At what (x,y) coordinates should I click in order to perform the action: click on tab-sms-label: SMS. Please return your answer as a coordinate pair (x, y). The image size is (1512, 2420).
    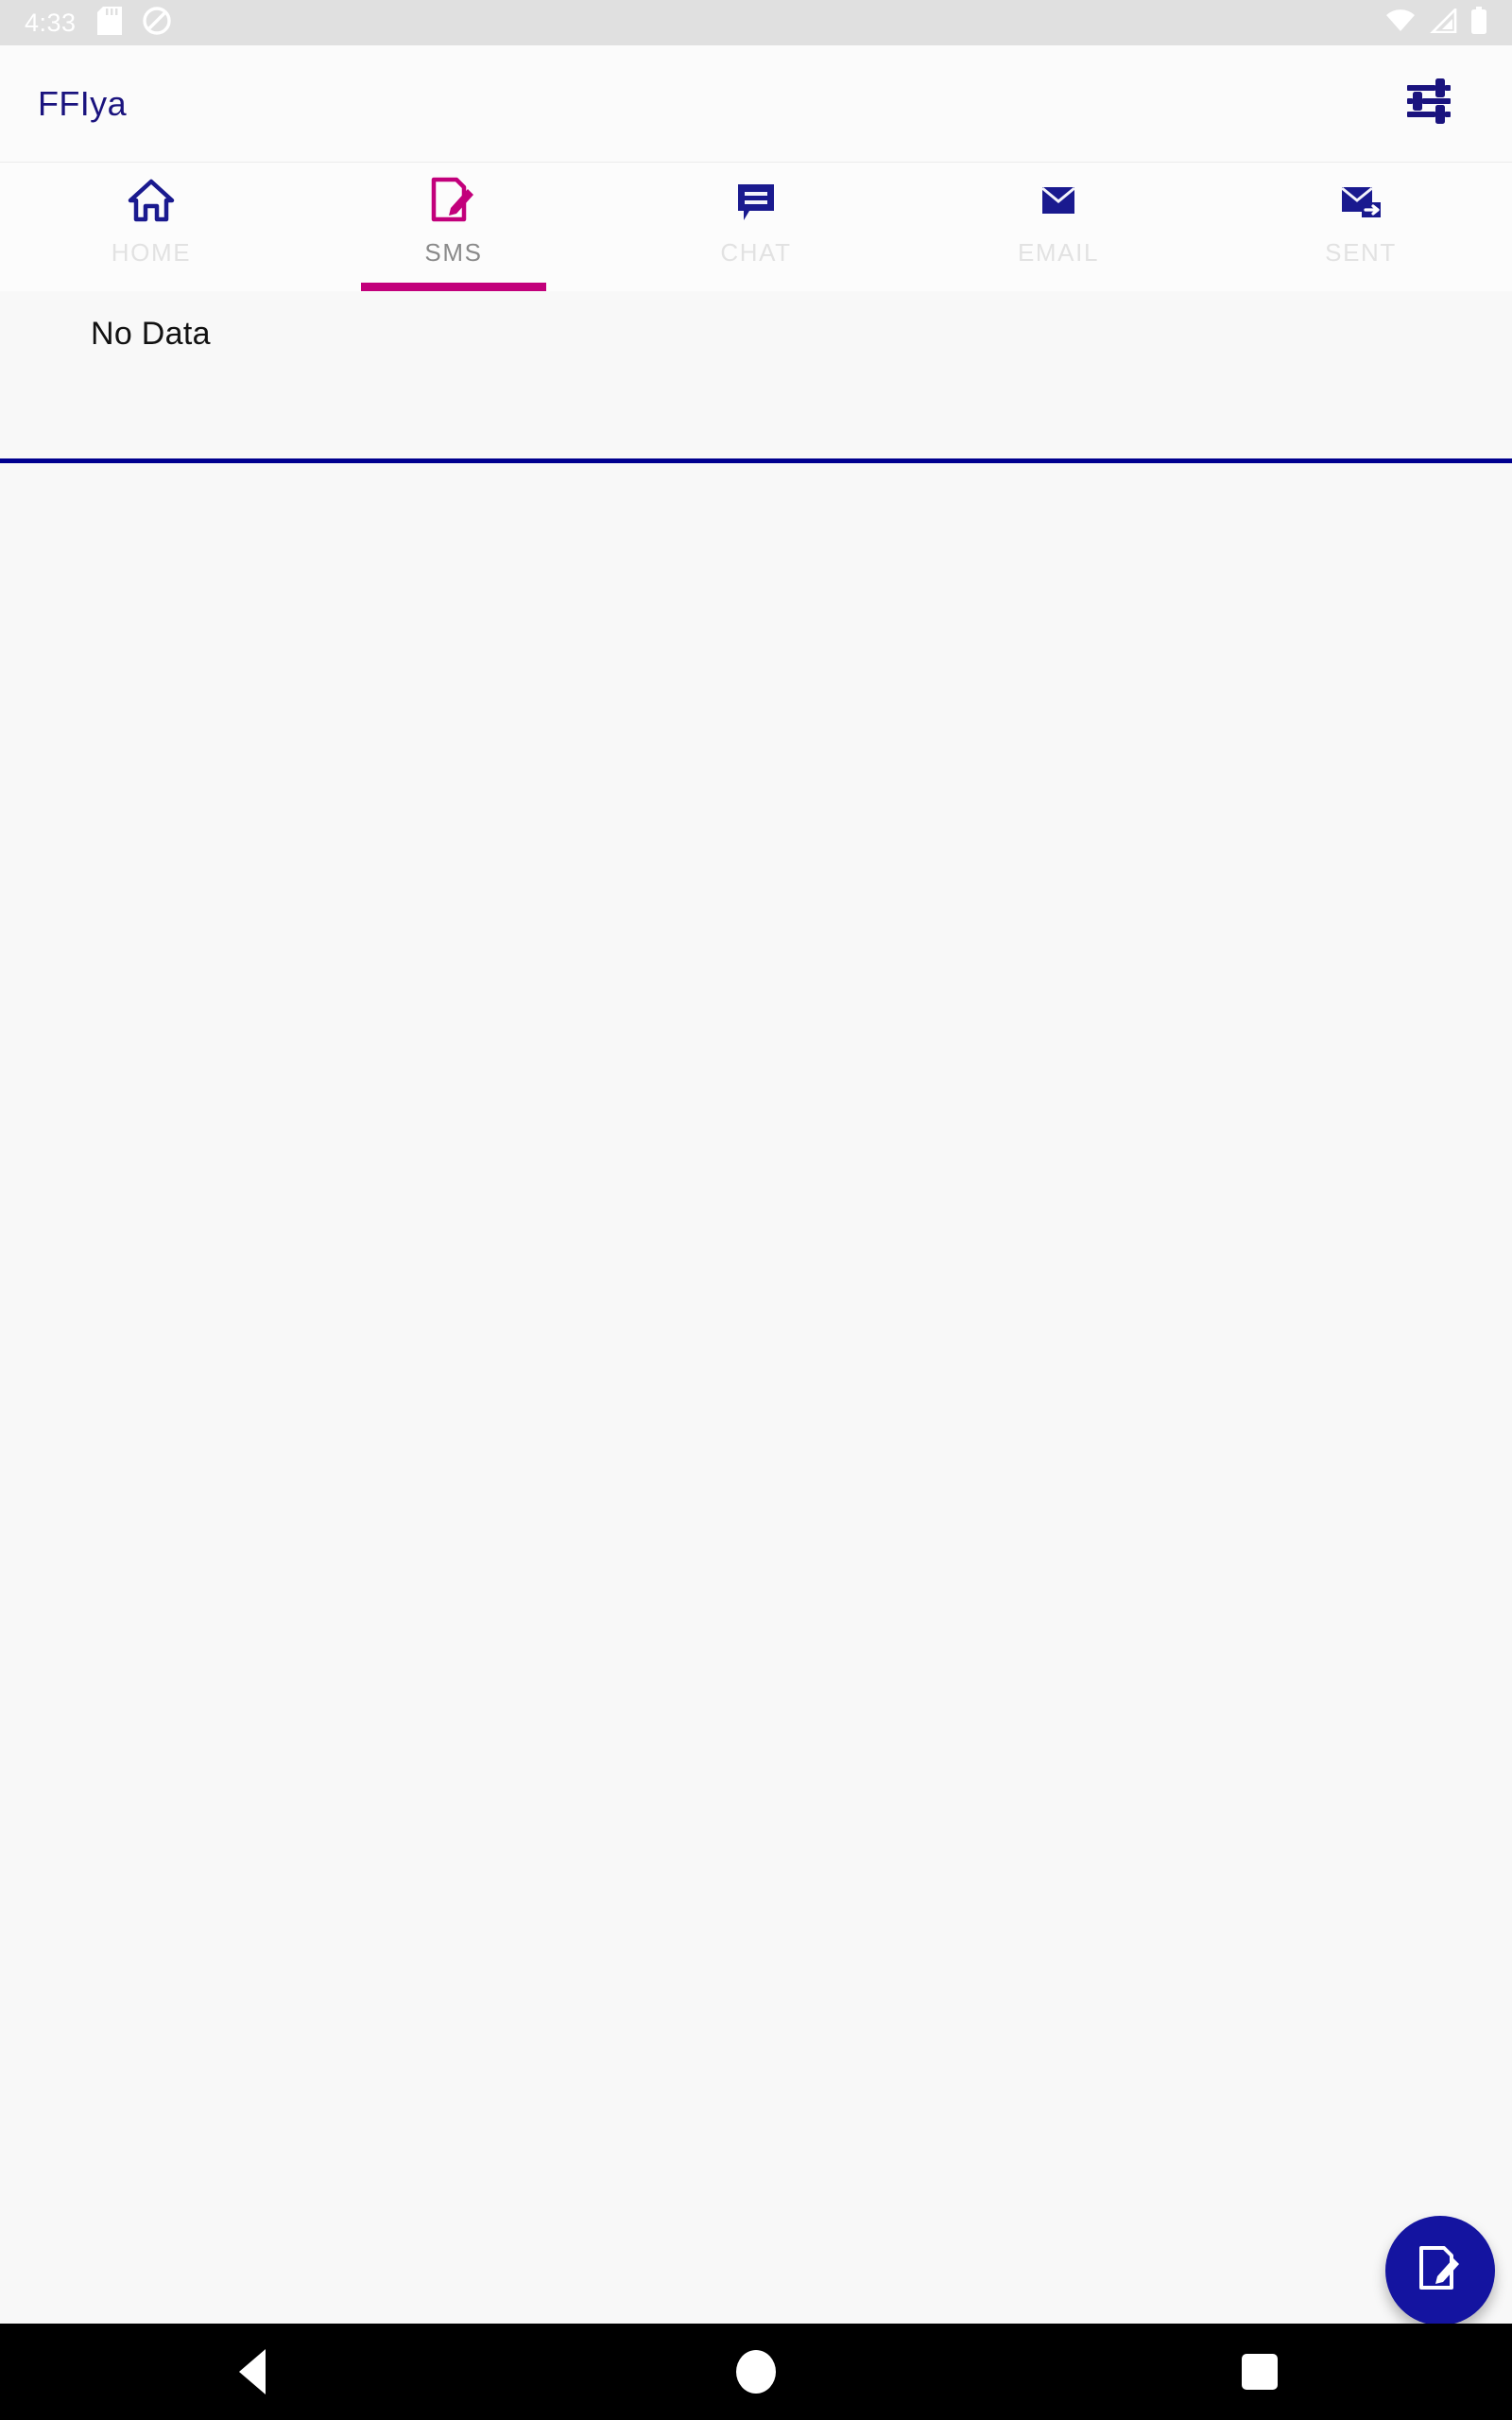
    Looking at the image, I should click on (453, 252).